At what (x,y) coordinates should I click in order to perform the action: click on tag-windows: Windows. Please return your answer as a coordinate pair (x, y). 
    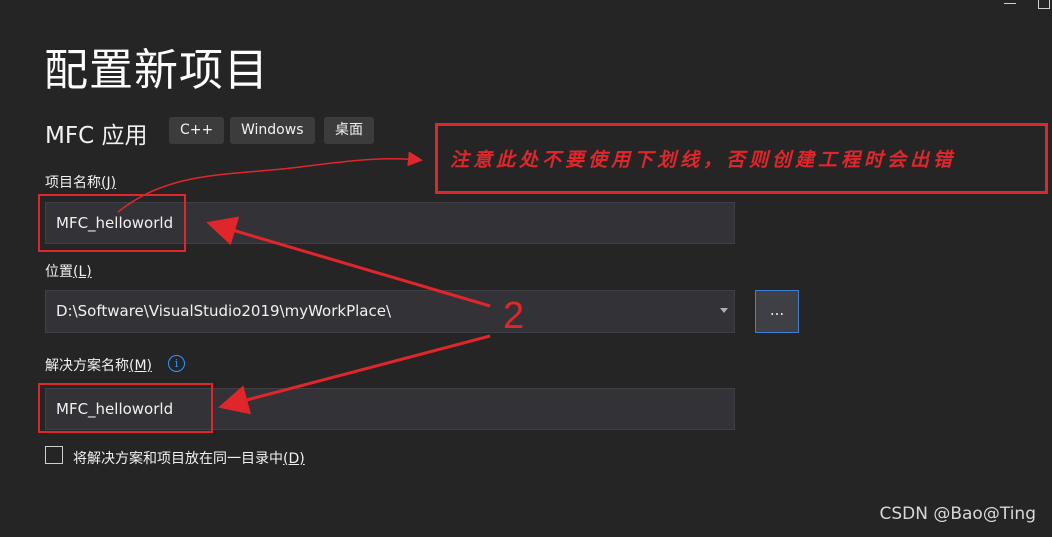
    Looking at the image, I should click on (272, 130).